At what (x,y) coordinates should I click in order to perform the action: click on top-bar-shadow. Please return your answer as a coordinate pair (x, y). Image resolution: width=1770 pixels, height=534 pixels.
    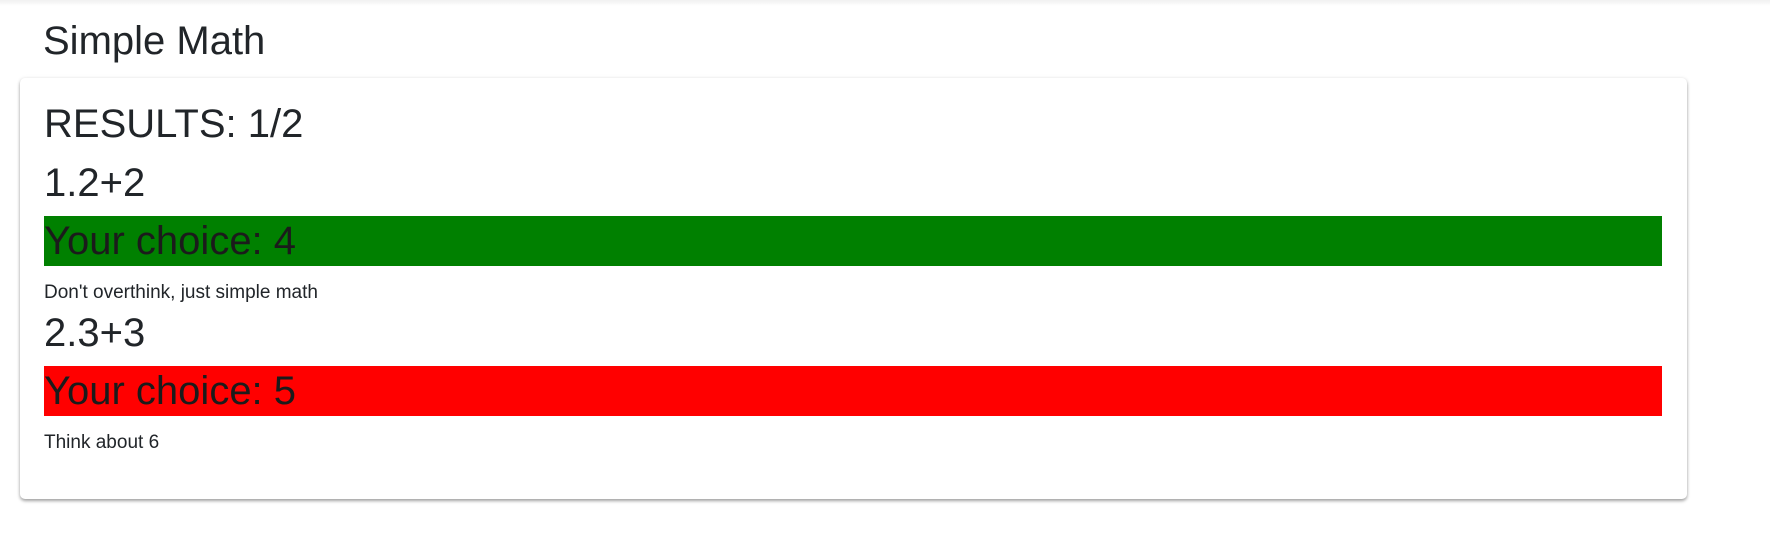
    Looking at the image, I should click on (885, 3).